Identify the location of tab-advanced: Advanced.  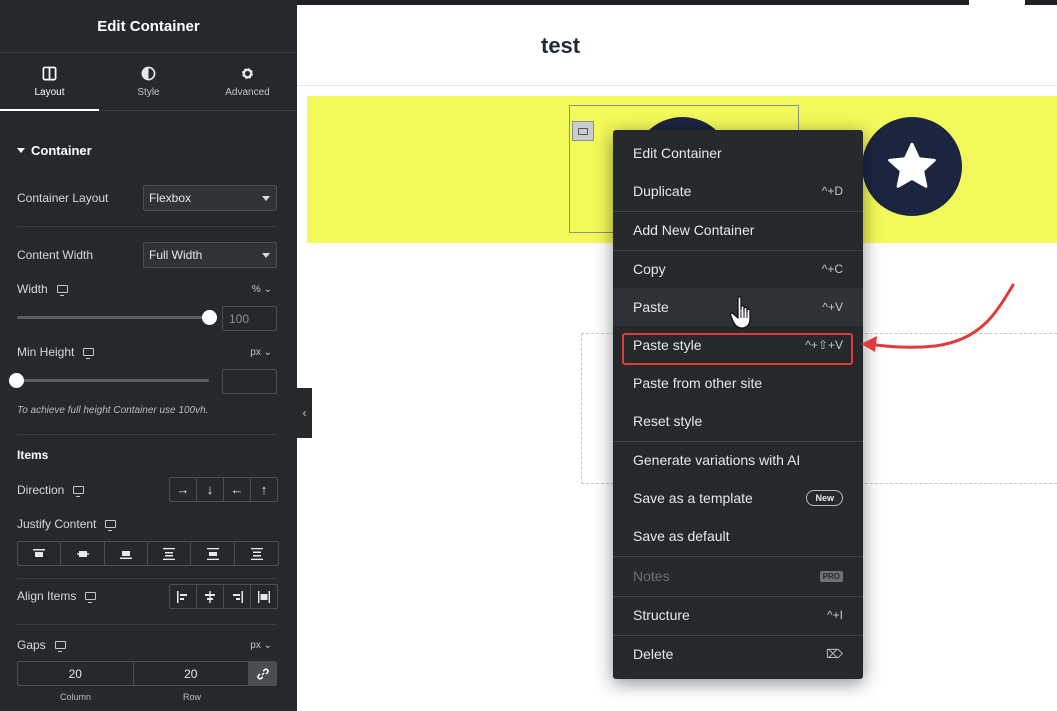
(247, 81).